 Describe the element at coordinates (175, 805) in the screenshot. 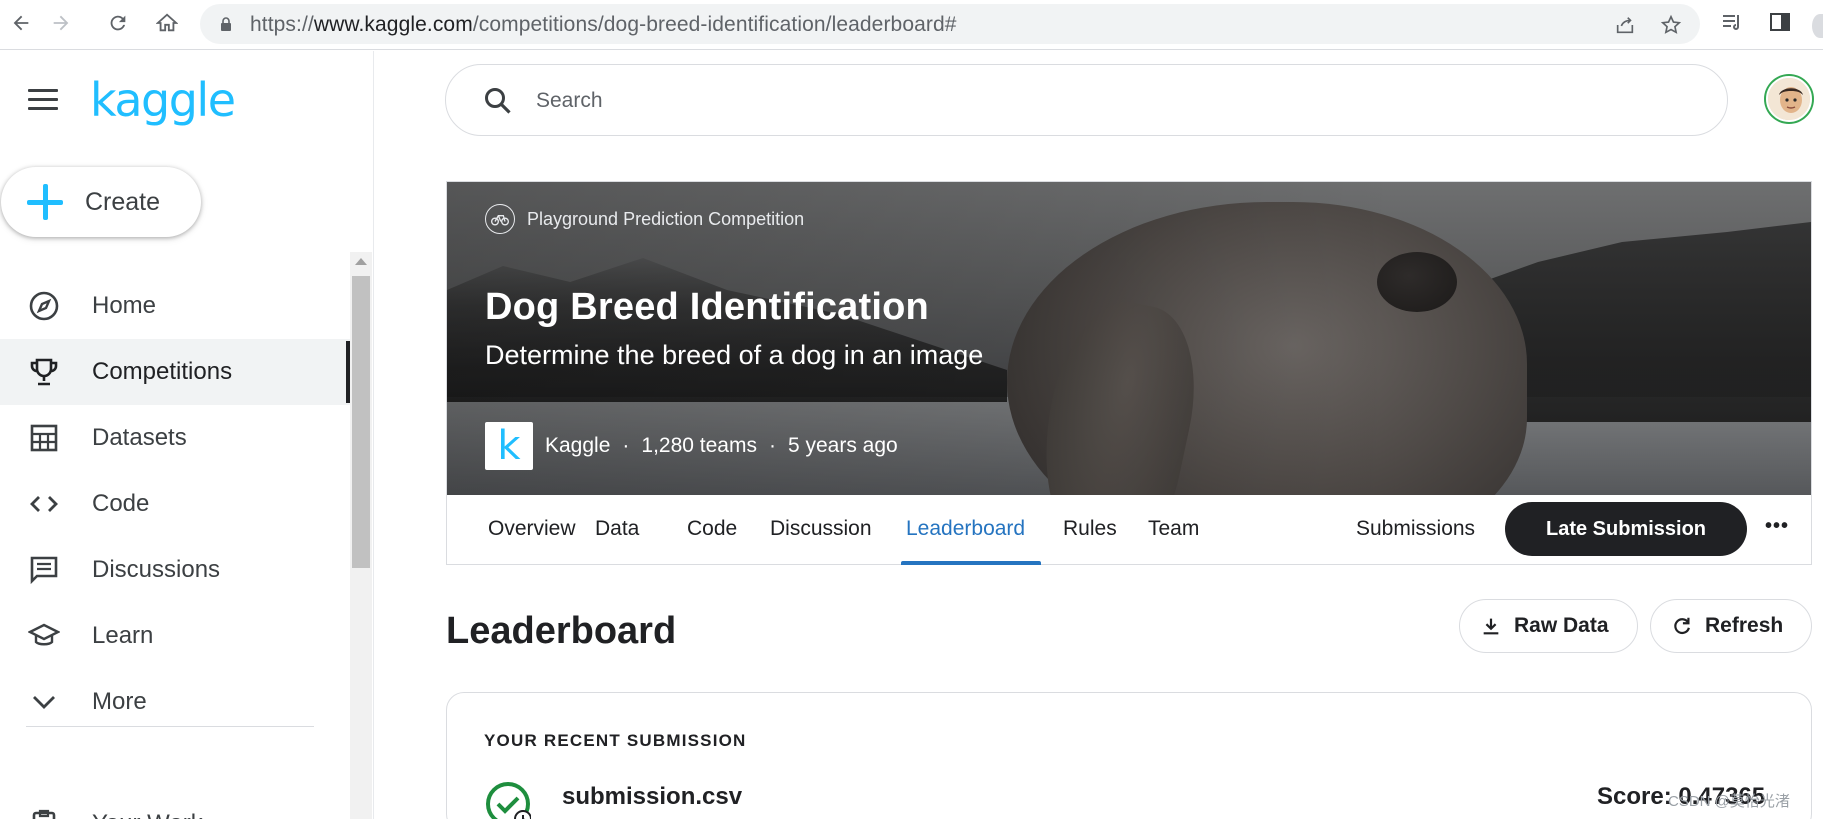

I see `sidebar-item-your-work: Your Work` at that location.